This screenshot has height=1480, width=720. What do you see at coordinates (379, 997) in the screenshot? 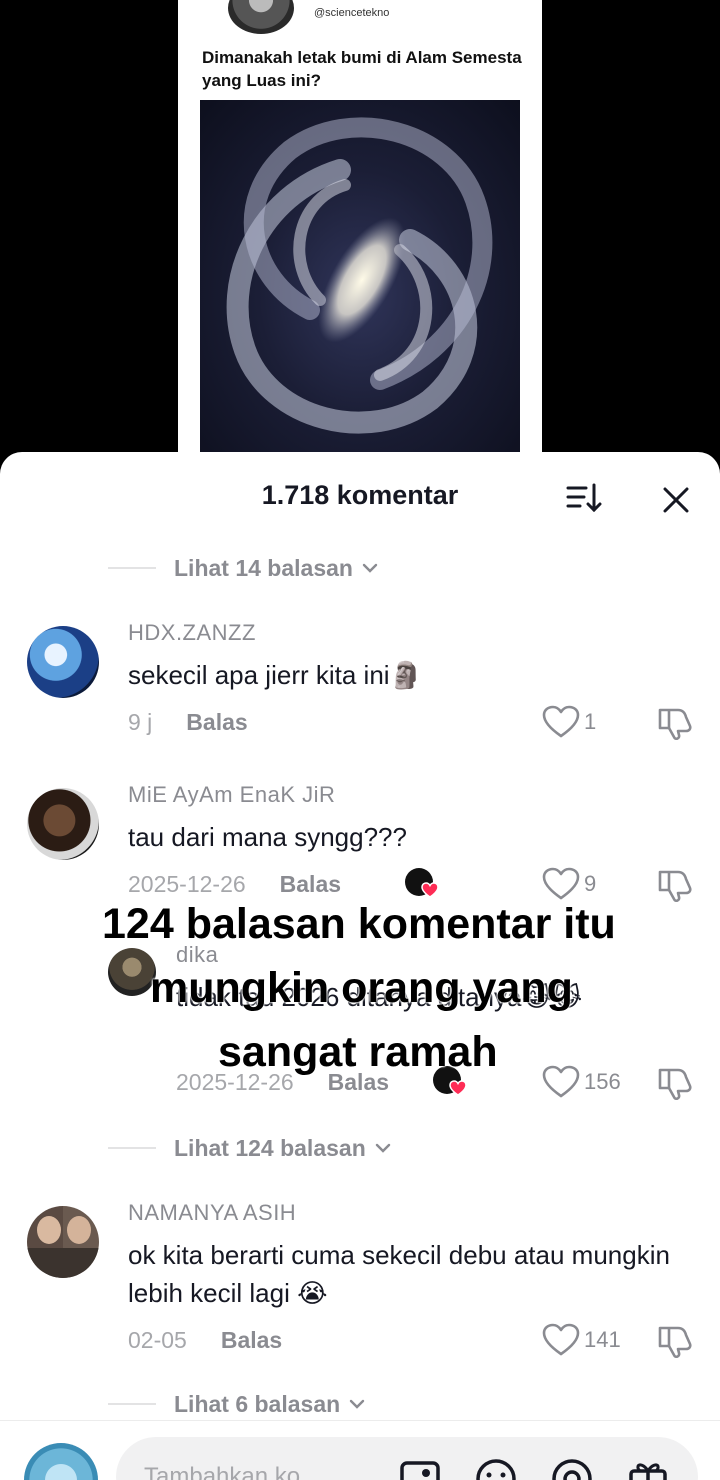
I see `comment-text: tidak tau 2026 ditanya ditanya😹😹` at bounding box center [379, 997].